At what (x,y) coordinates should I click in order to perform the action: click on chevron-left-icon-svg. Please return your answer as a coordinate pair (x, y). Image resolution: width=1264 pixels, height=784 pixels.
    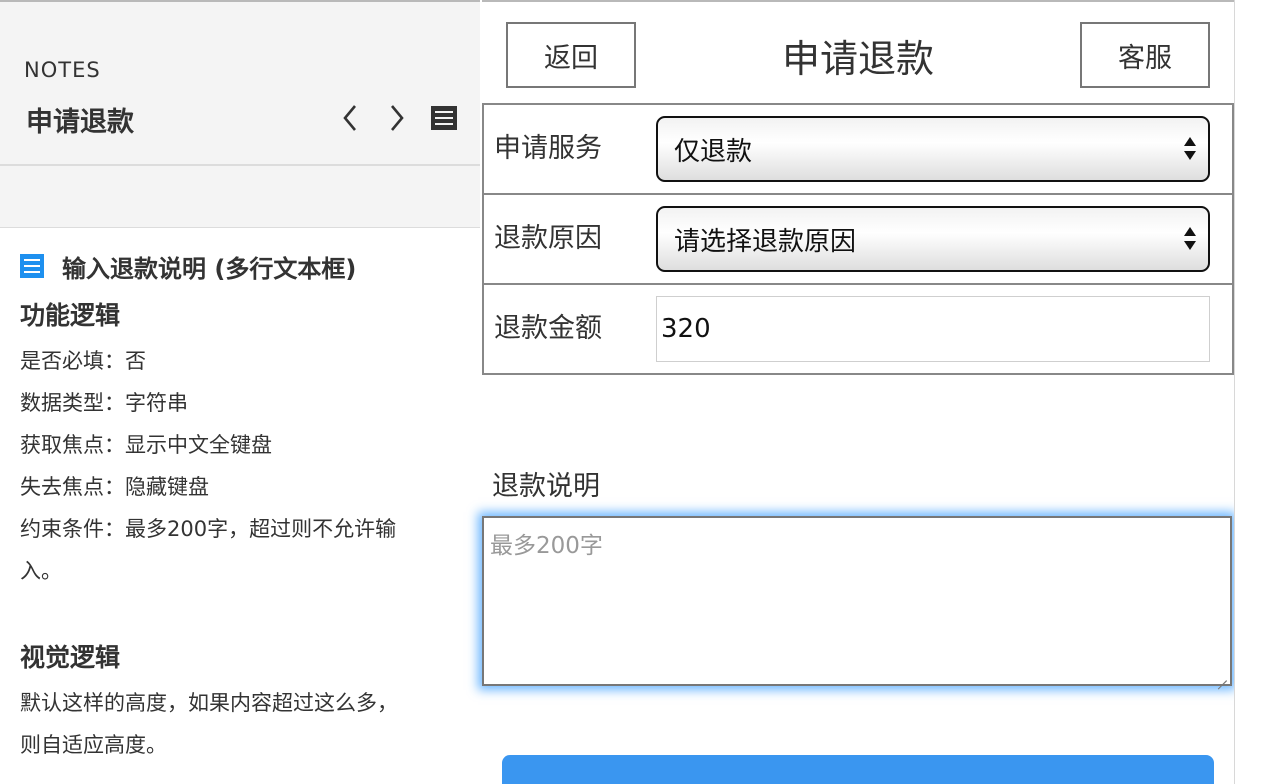
    Looking at the image, I should click on (349, 118).